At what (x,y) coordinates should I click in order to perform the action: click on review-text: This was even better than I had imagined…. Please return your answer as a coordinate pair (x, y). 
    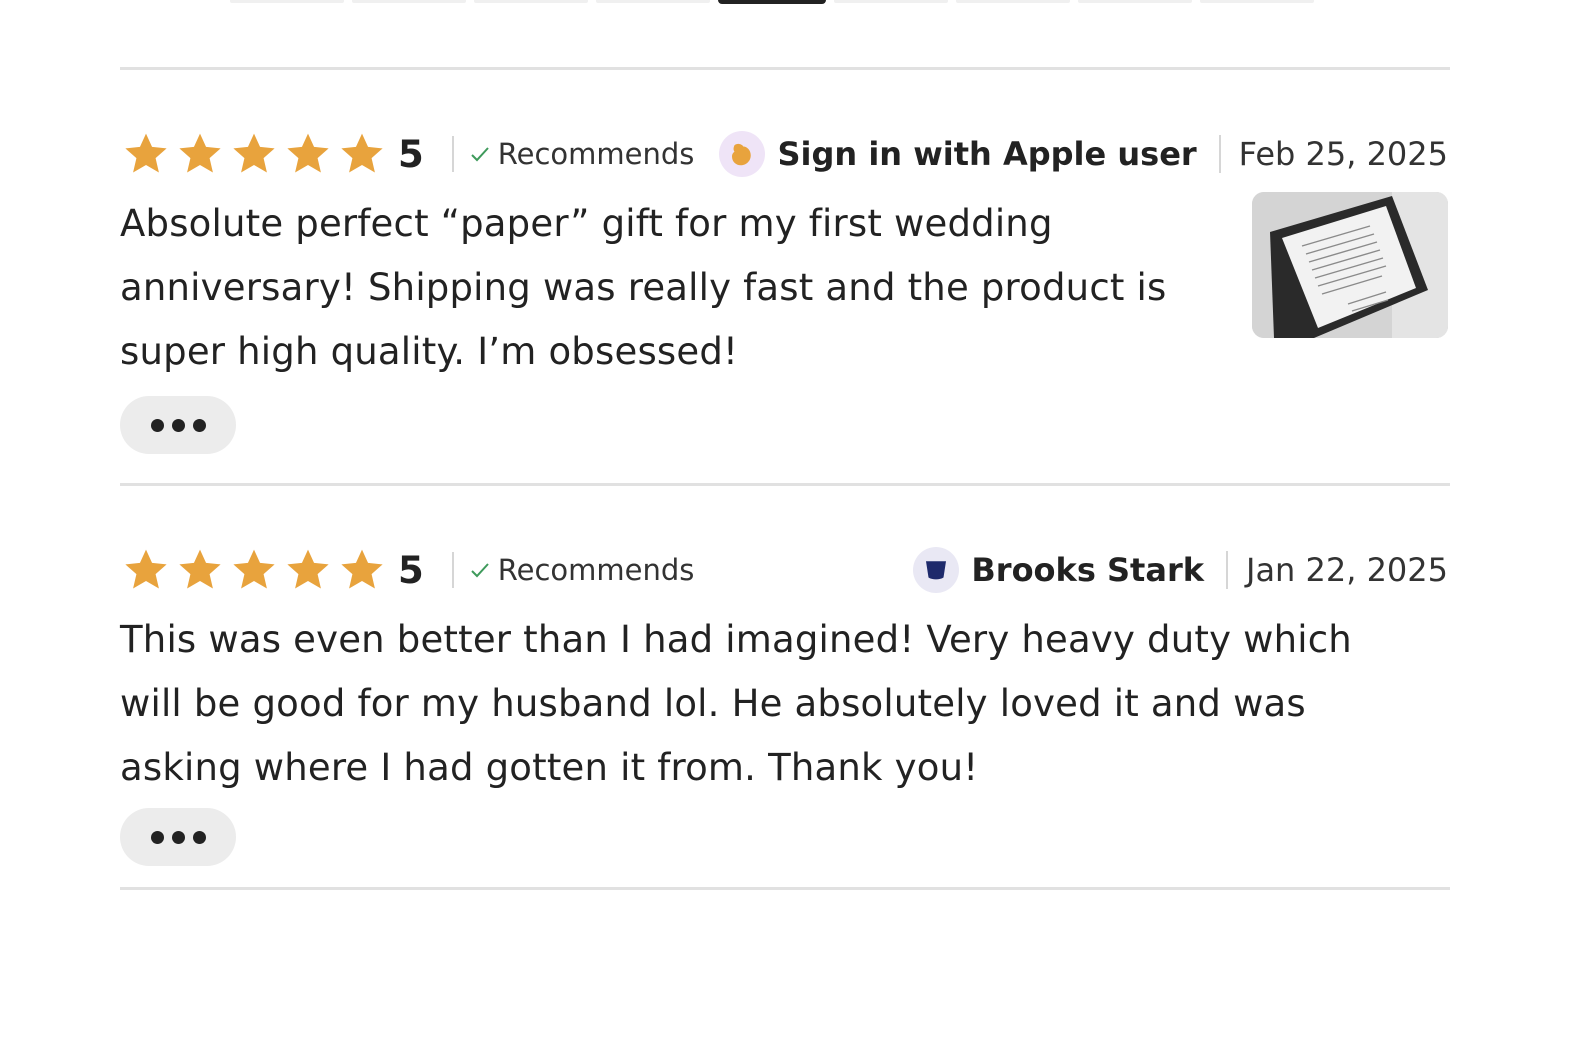
    Looking at the image, I should click on (736, 703).